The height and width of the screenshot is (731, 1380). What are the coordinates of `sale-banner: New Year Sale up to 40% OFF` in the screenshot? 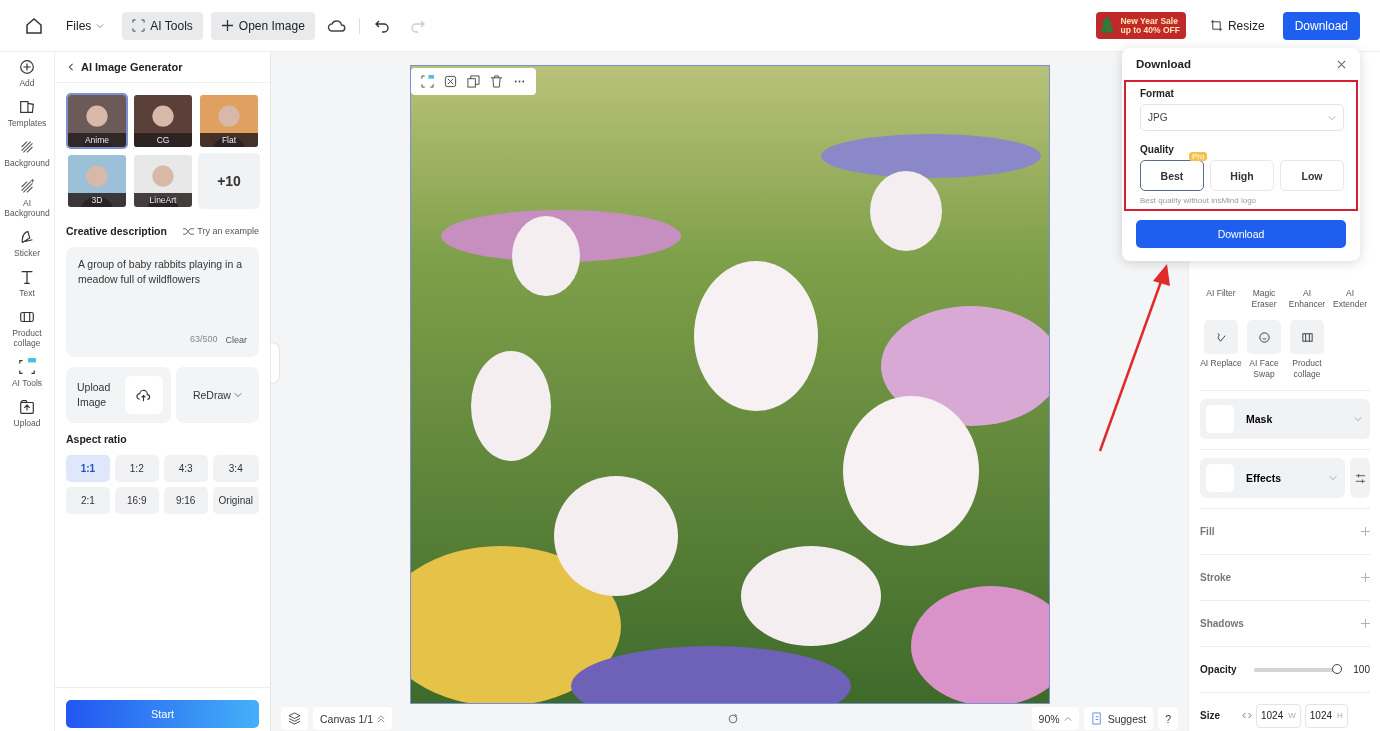 It's located at (1141, 25).